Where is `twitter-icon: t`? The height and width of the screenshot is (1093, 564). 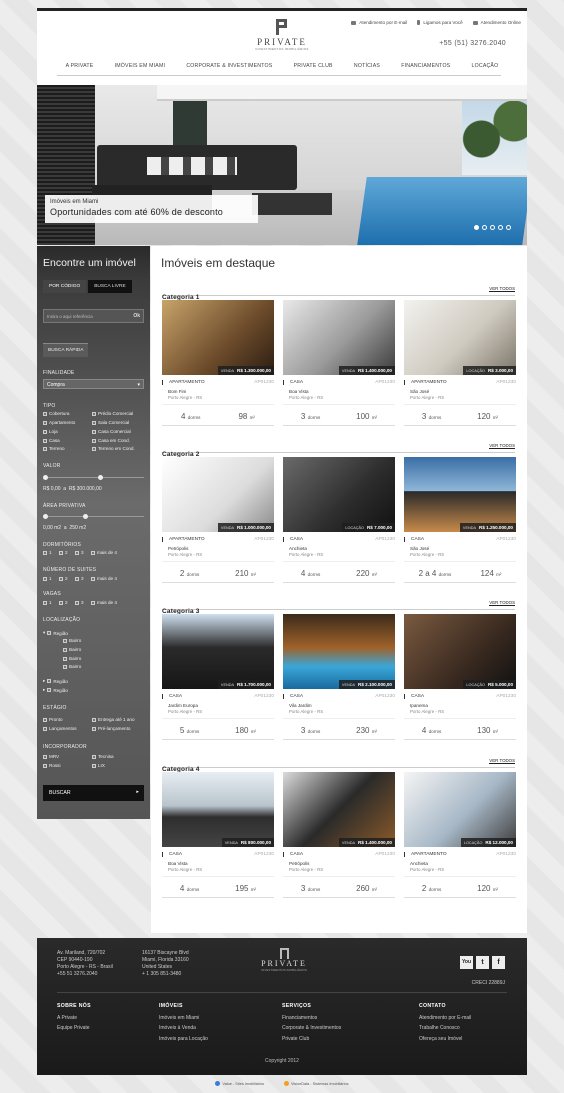
twitter-icon: t is located at coordinates (482, 962).